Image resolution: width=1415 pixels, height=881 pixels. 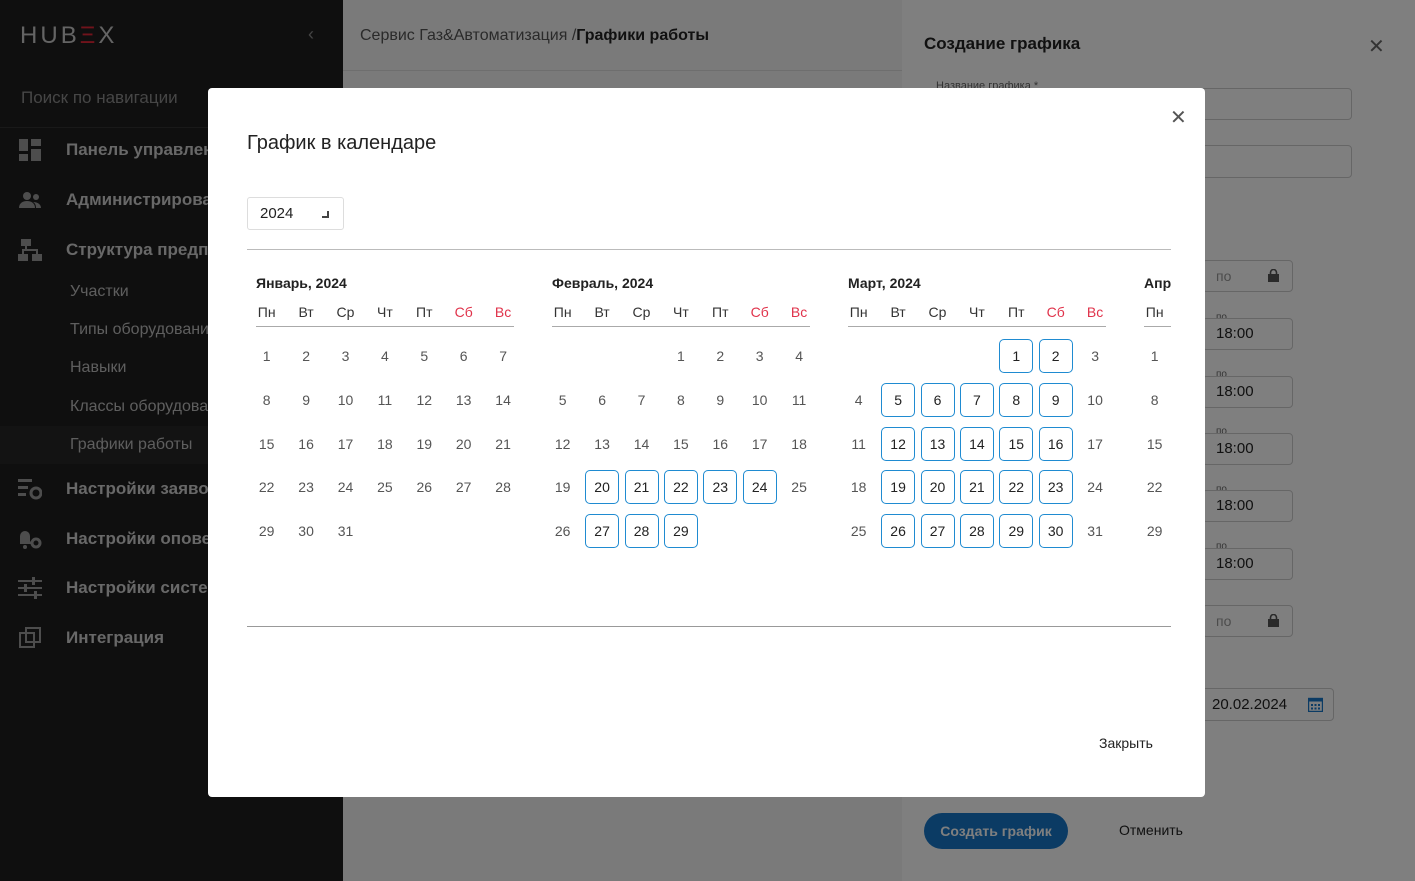 I want to click on calendar-day-selected: 14, so click(x=976, y=443).